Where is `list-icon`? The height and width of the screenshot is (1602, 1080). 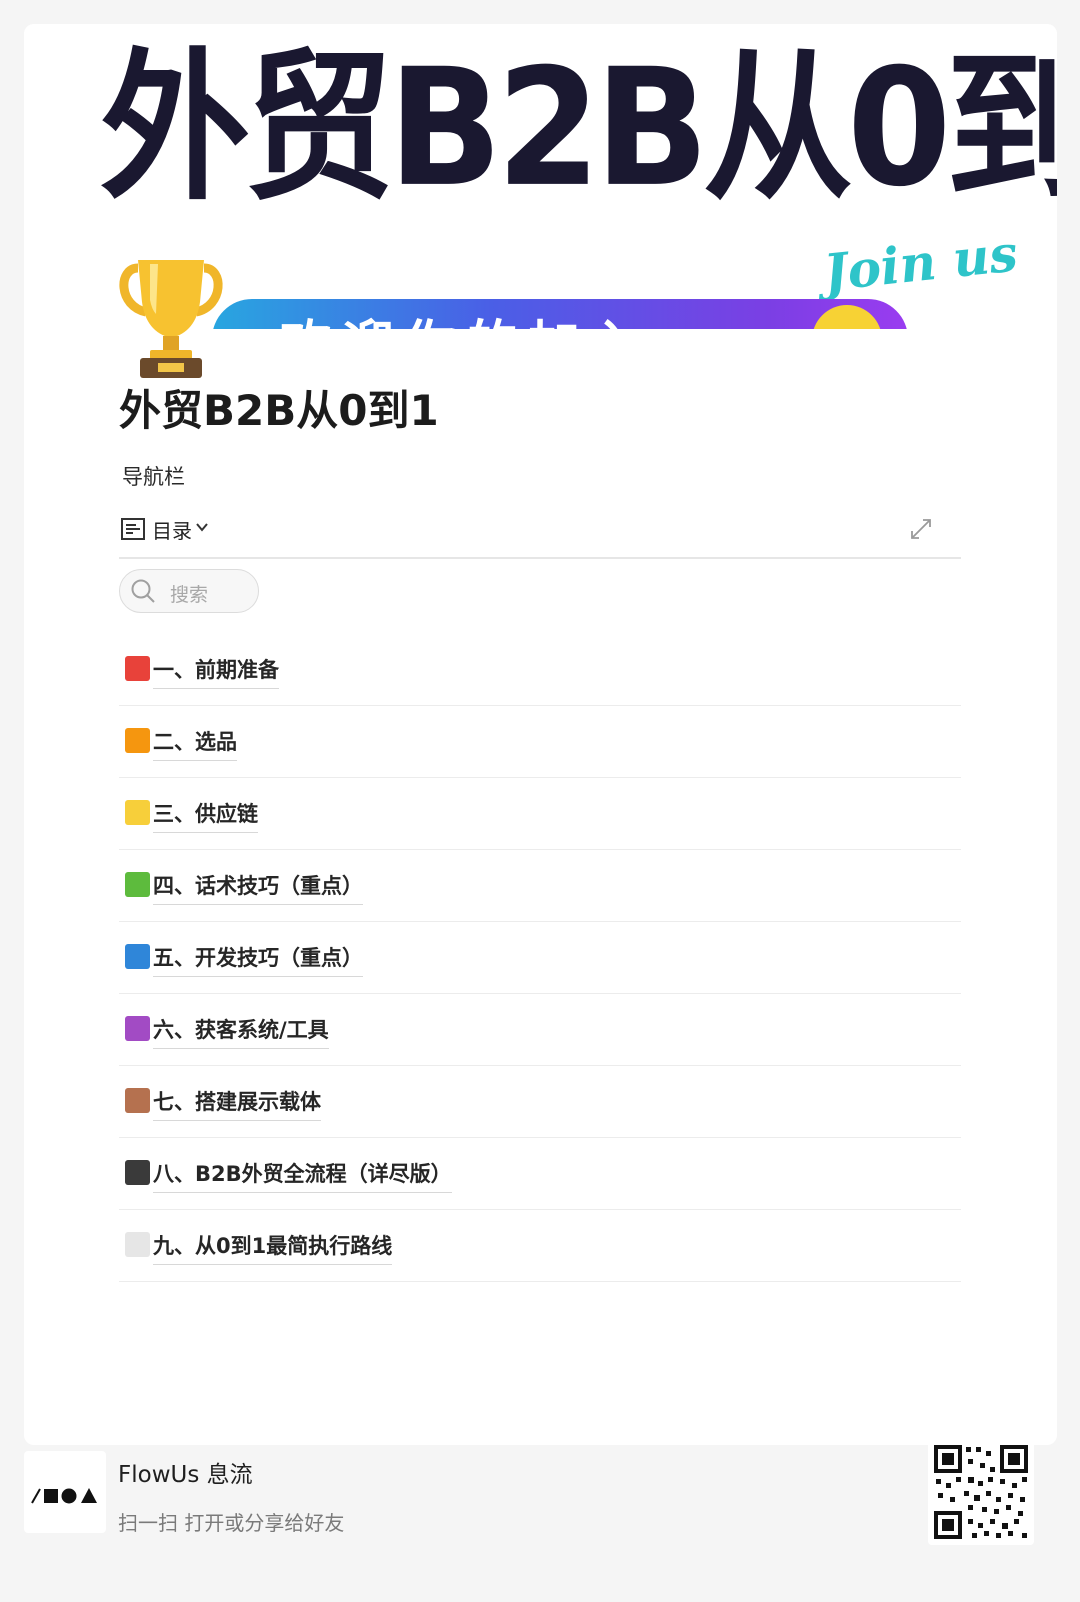 list-icon is located at coordinates (133, 529).